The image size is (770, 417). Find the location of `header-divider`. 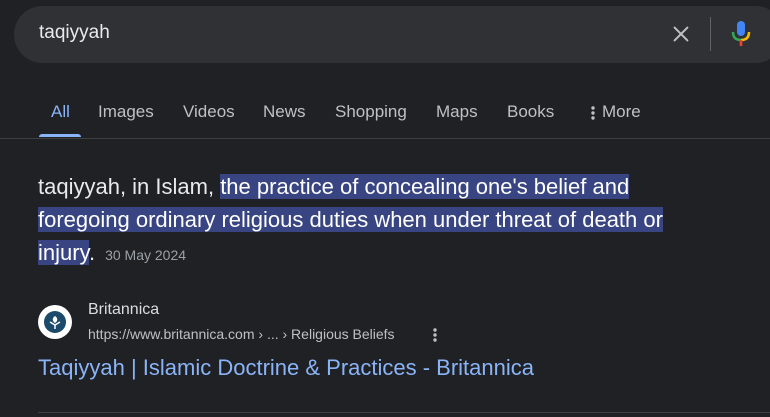

header-divider is located at coordinates (385, 138).